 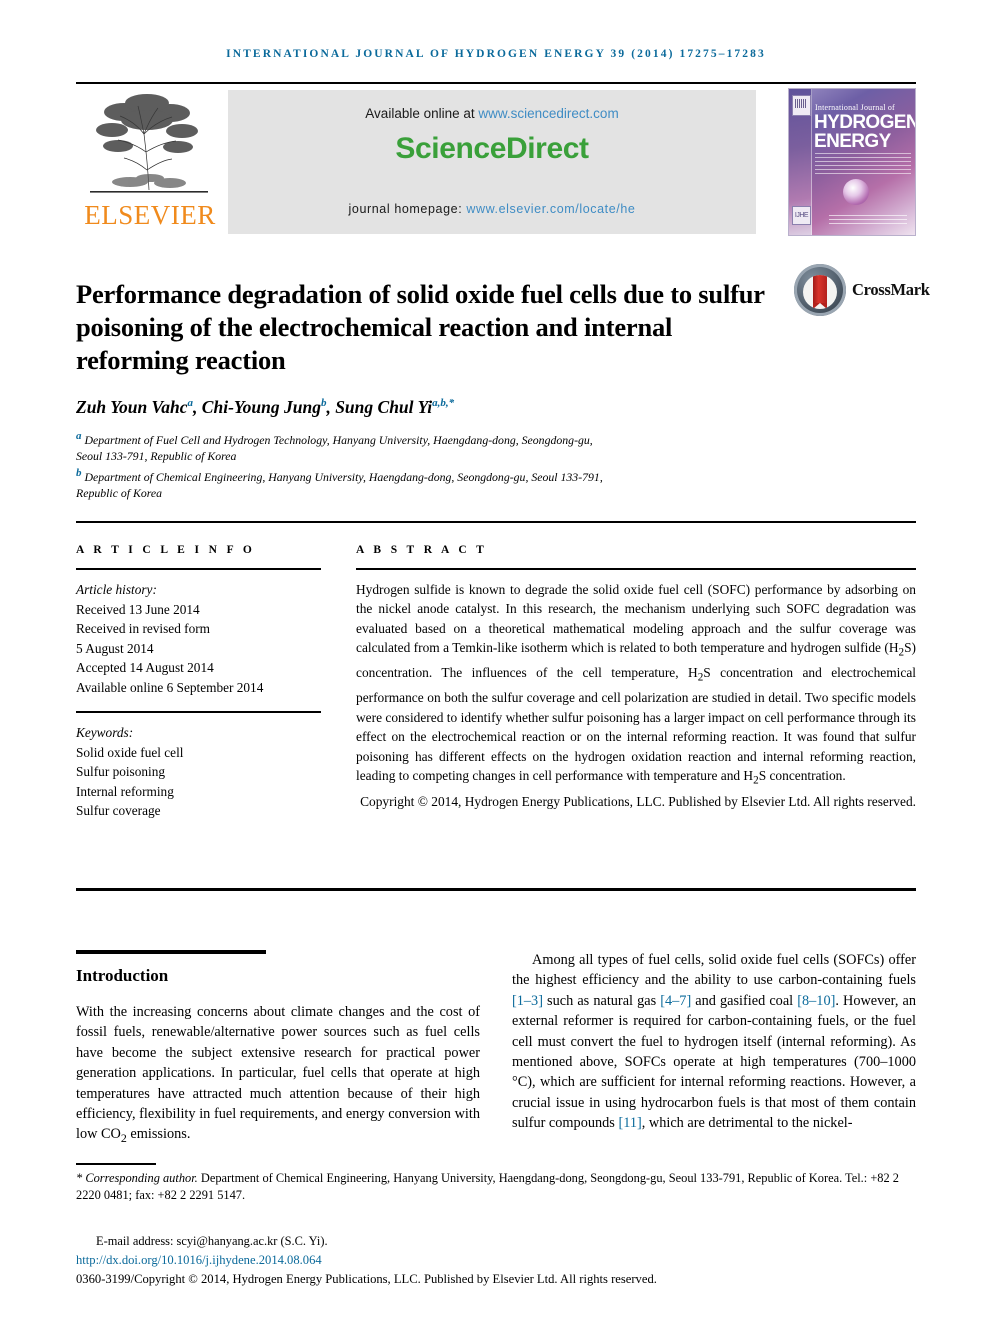 I want to click on cover-title-line1: International Journal of, so click(x=855, y=107).